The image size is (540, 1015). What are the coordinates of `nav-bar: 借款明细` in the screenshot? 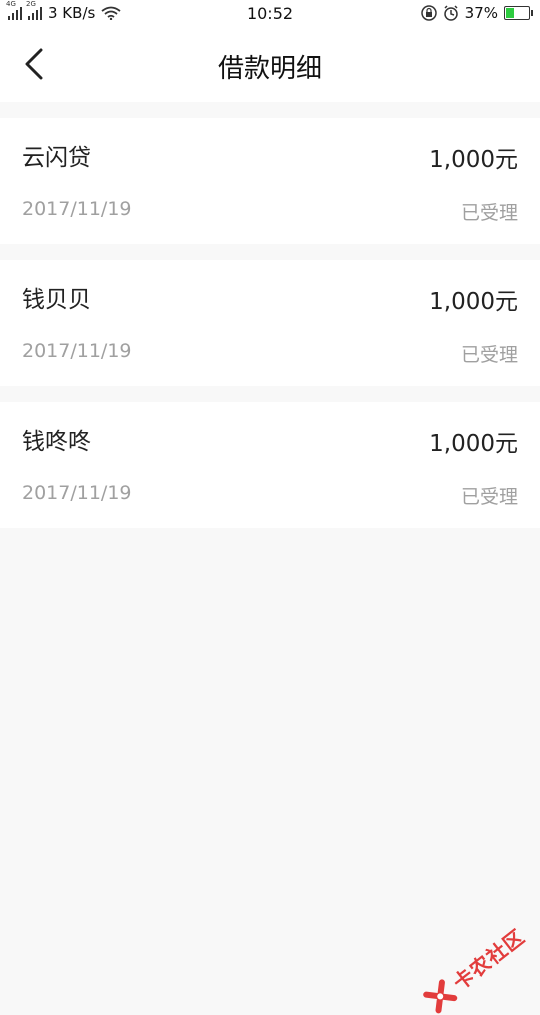 It's located at (270, 65).